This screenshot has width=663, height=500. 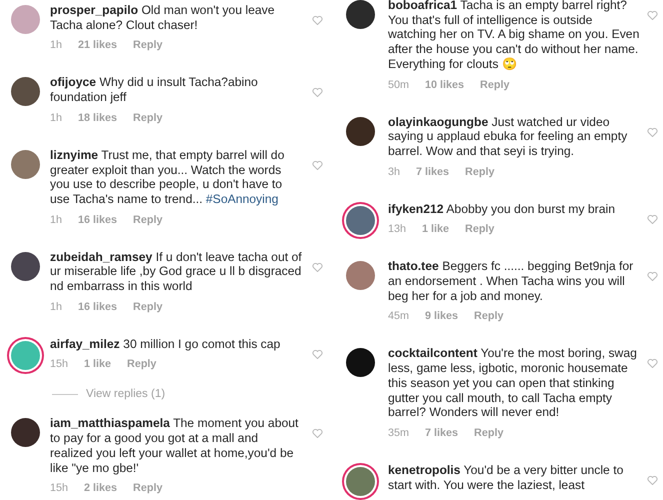 I want to click on comment-time: 13h, so click(x=397, y=229).